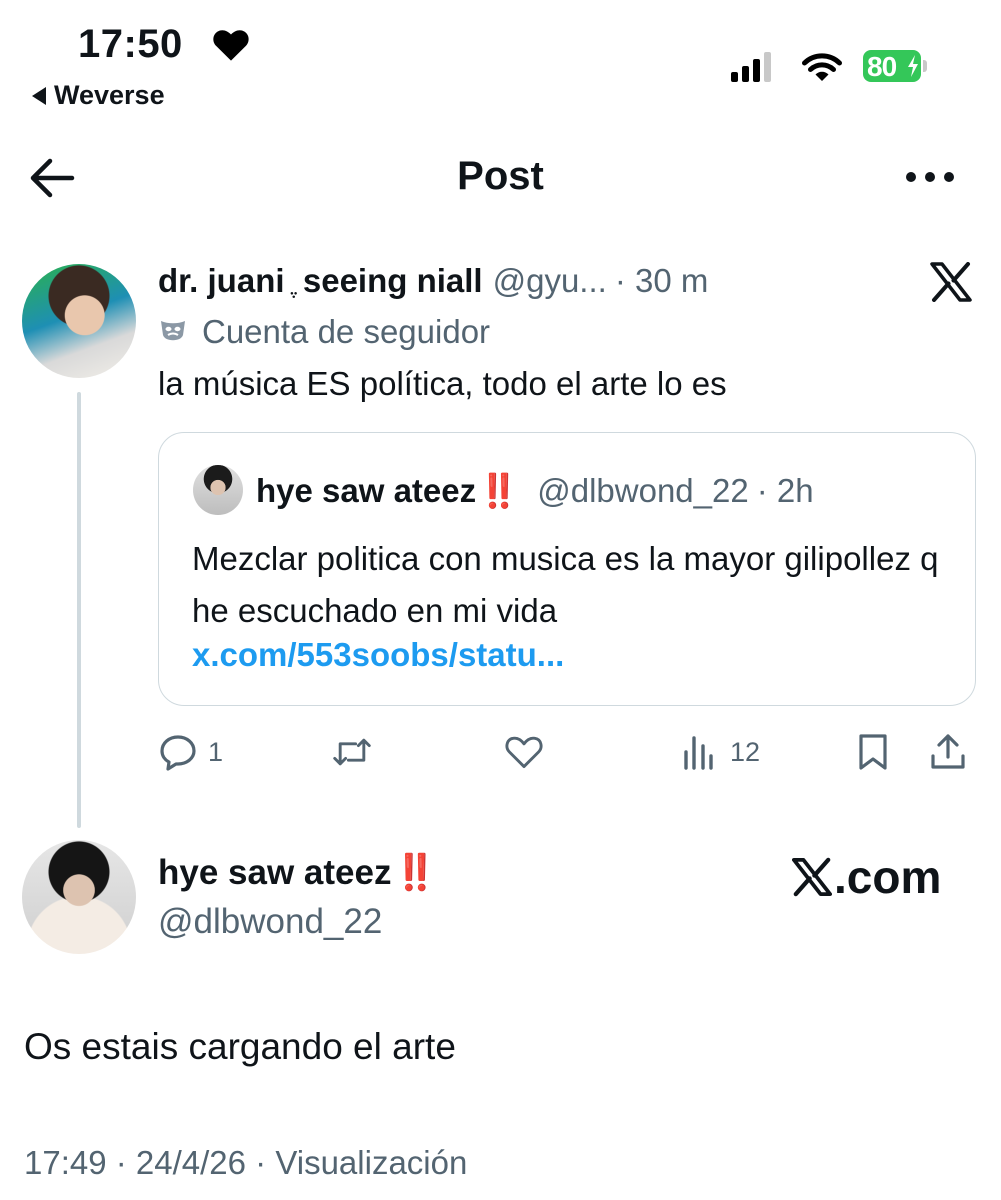  Describe the element at coordinates (751, 67) in the screenshot. I see `signal-icon` at that location.